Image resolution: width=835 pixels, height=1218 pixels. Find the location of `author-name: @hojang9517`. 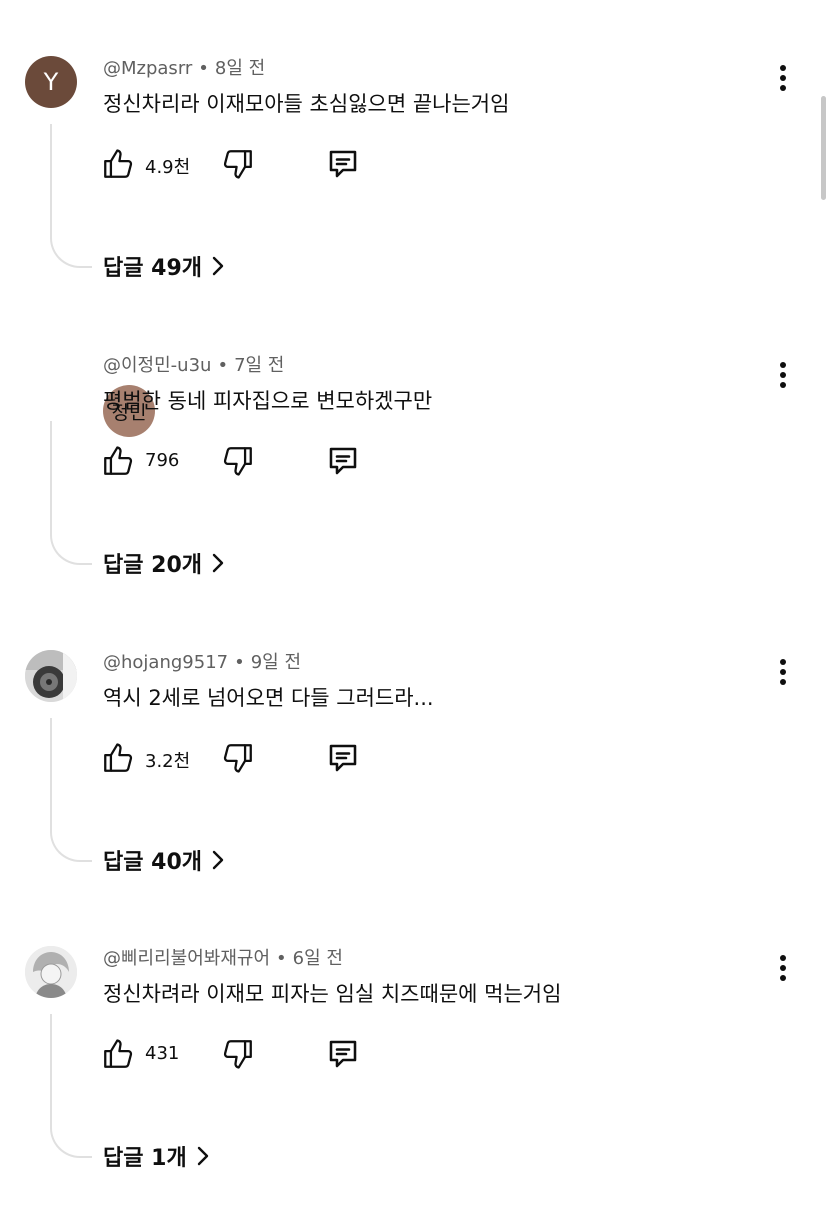

author-name: @hojang9517 is located at coordinates (165, 662).